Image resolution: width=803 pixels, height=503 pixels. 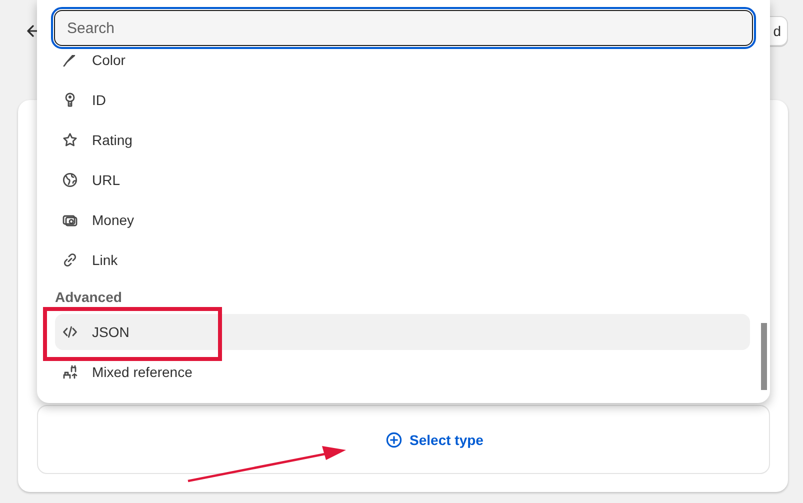 What do you see at coordinates (402, 180) in the screenshot?
I see `menu-item: URL` at bounding box center [402, 180].